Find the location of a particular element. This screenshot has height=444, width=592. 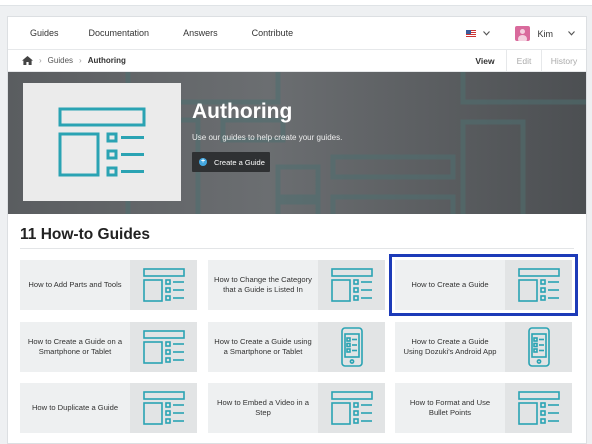

nav-contribute: Contribute is located at coordinates (273, 33).